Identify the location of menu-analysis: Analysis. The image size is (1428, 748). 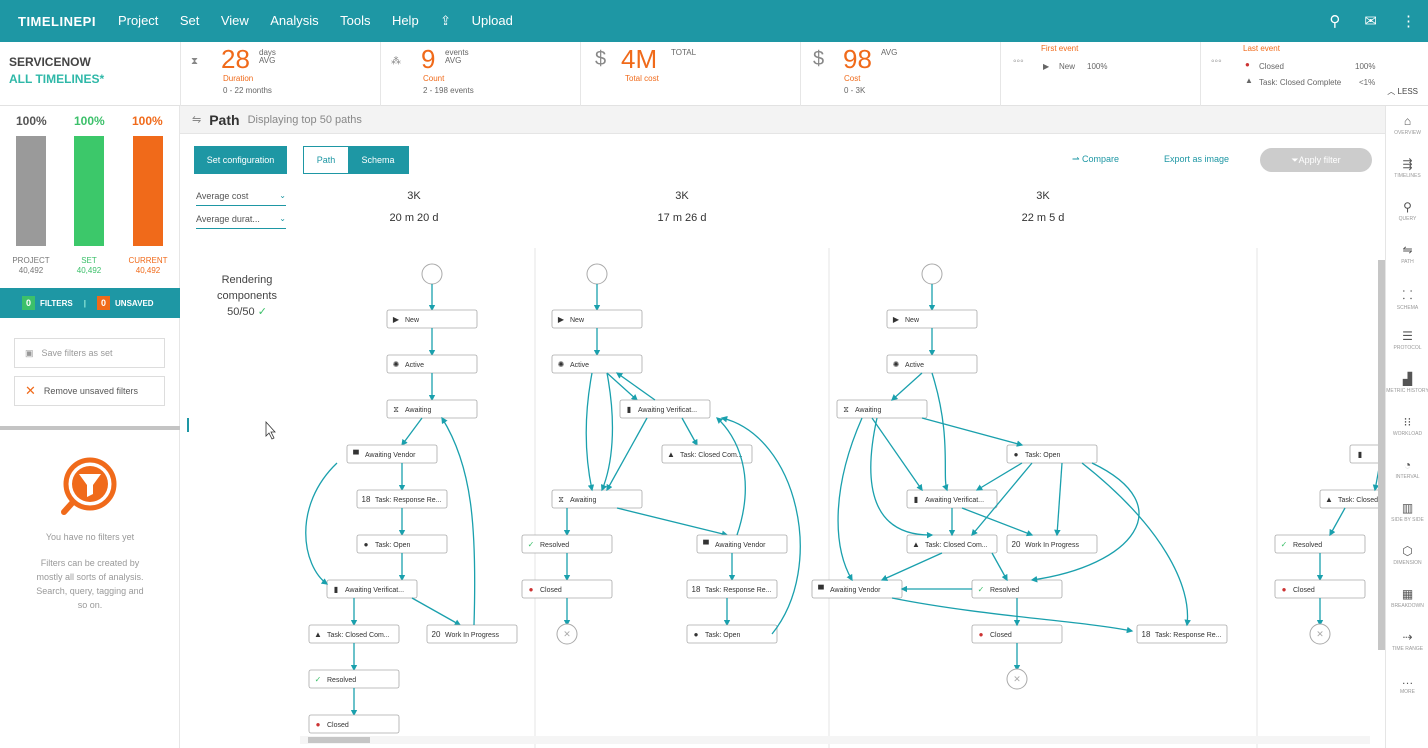
(294, 20).